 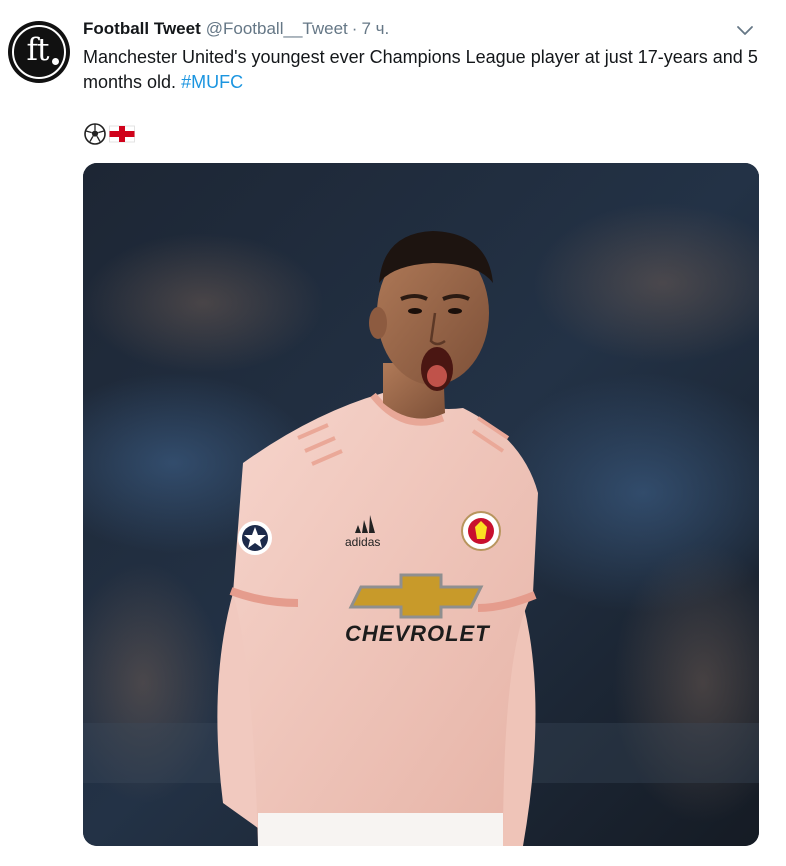 What do you see at coordinates (95, 136) in the screenshot?
I see `soccer-ball-emoji-icon` at bounding box center [95, 136].